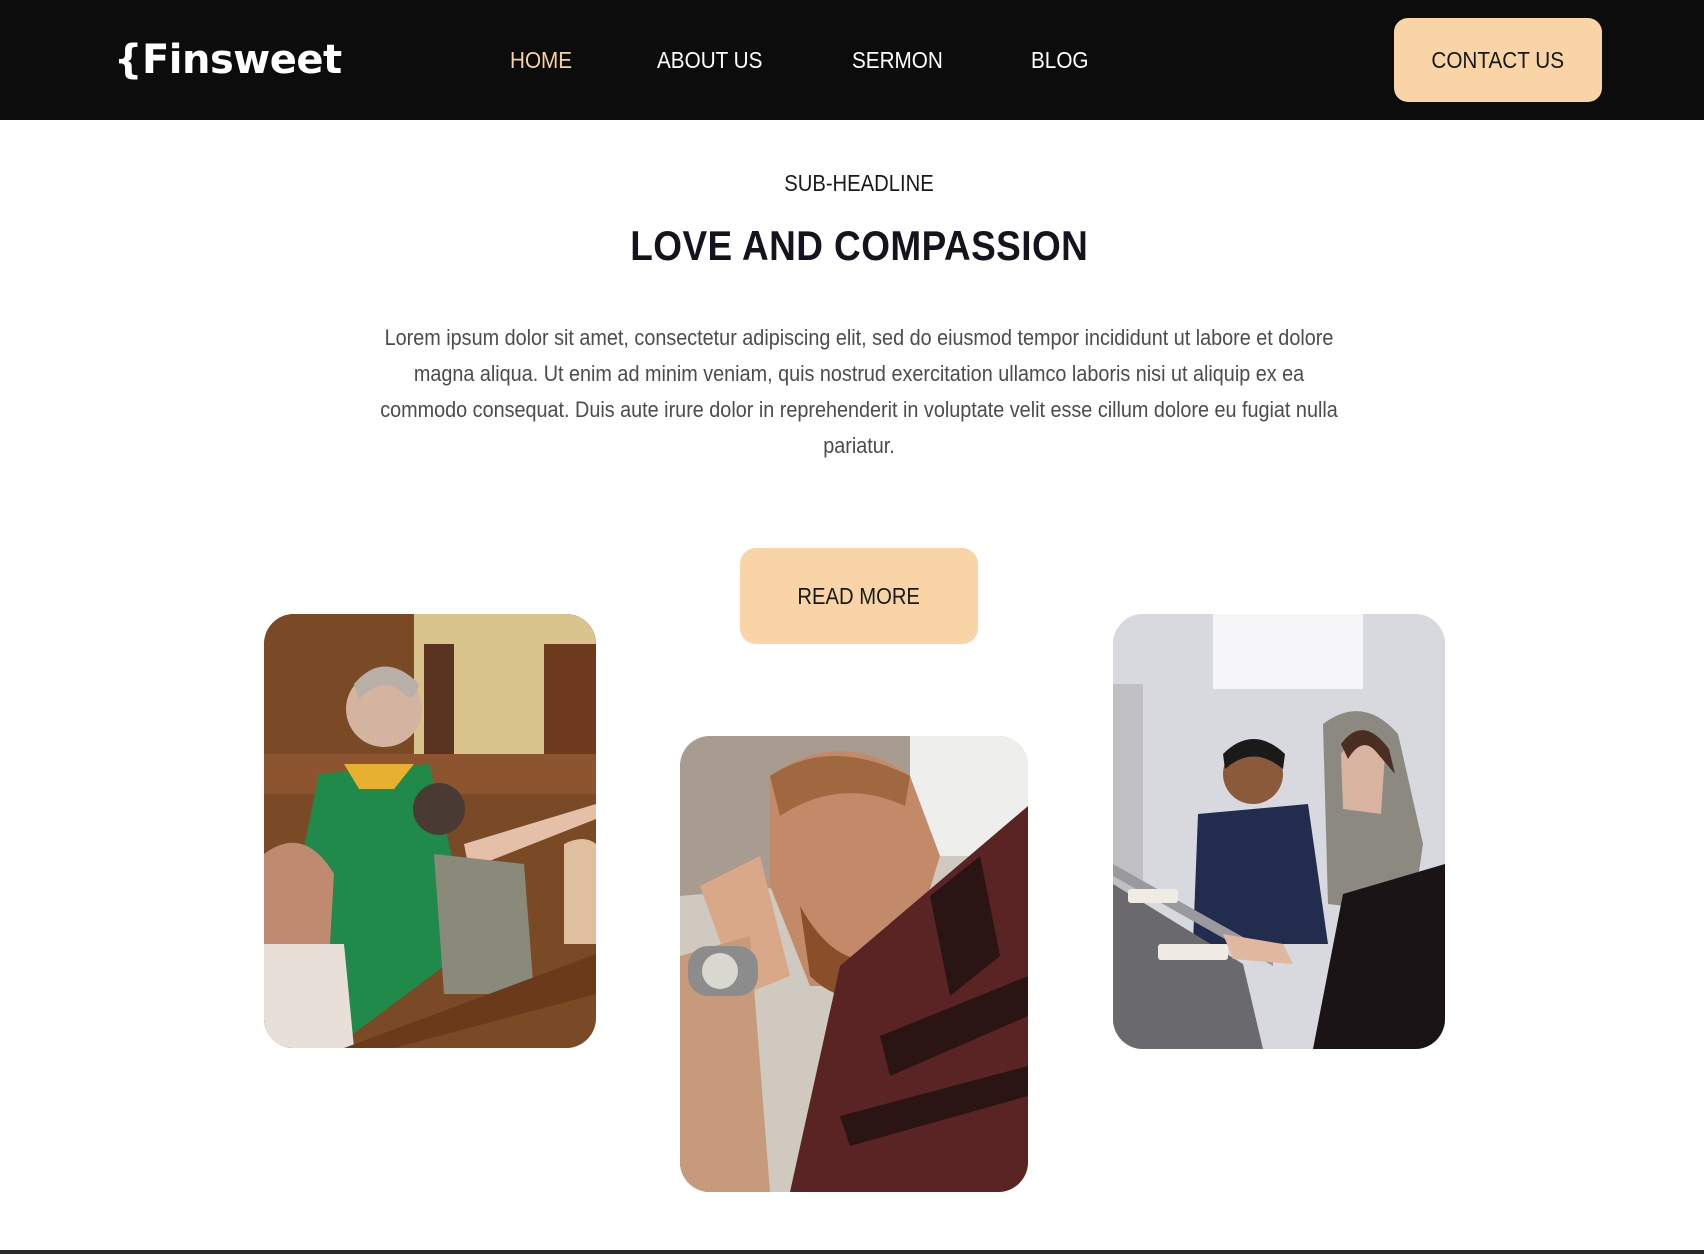 The width and height of the screenshot is (1704, 1254). What do you see at coordinates (709, 60) in the screenshot?
I see `nav-link-about-us: ABOUT US` at bounding box center [709, 60].